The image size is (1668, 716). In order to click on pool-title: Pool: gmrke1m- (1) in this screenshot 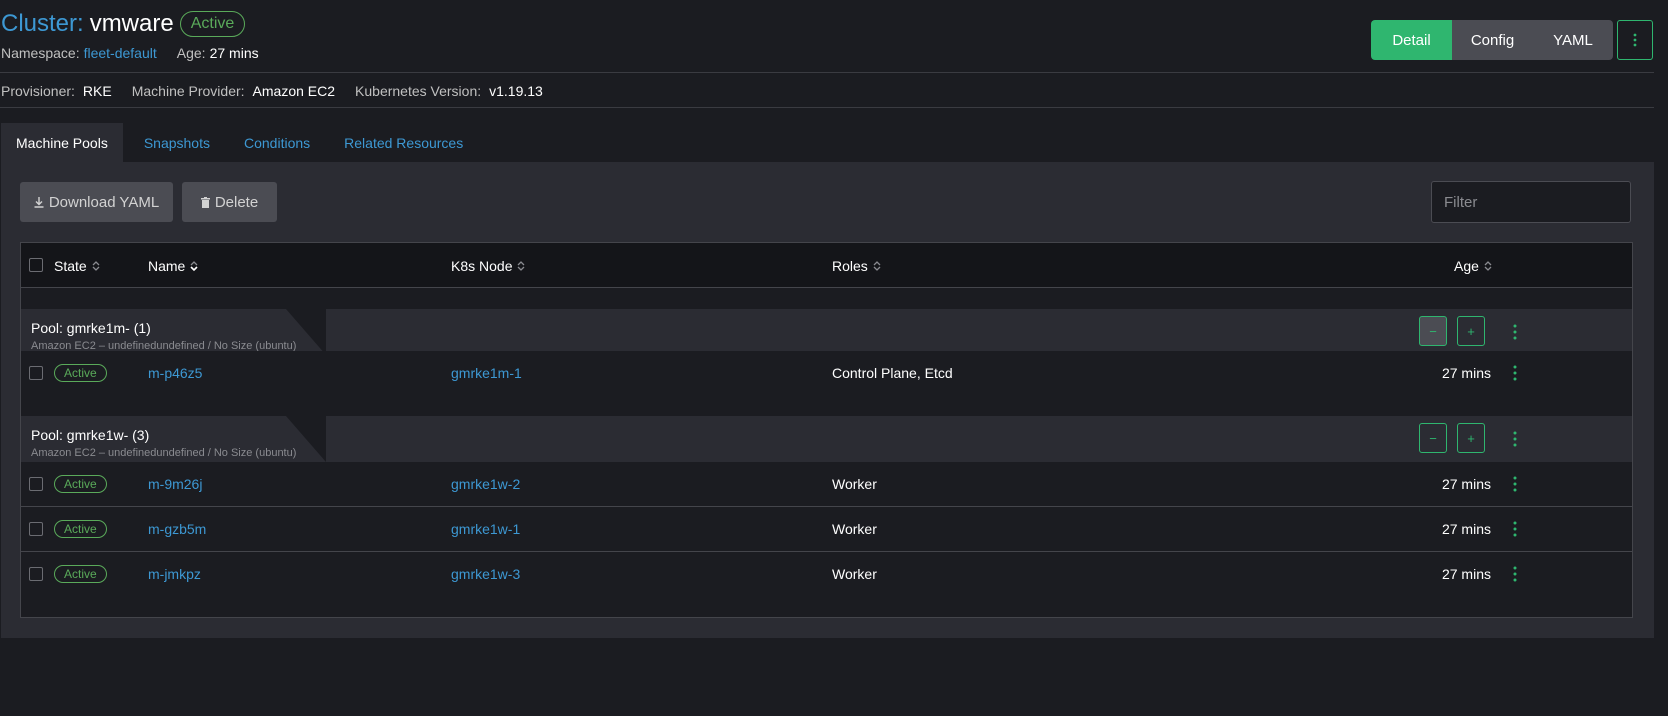, I will do `click(91, 328)`.